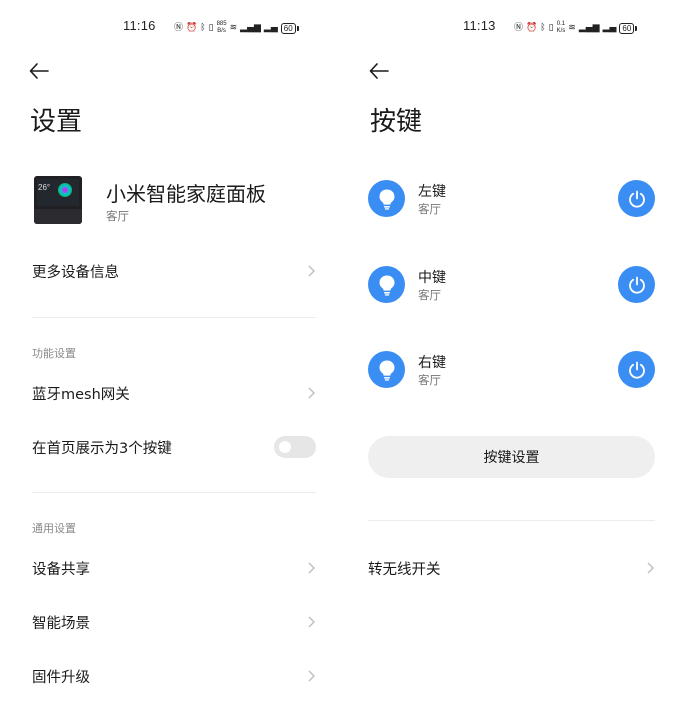 The image size is (680, 722). What do you see at coordinates (139, 25) in the screenshot?
I see `status-time: 11:16` at bounding box center [139, 25].